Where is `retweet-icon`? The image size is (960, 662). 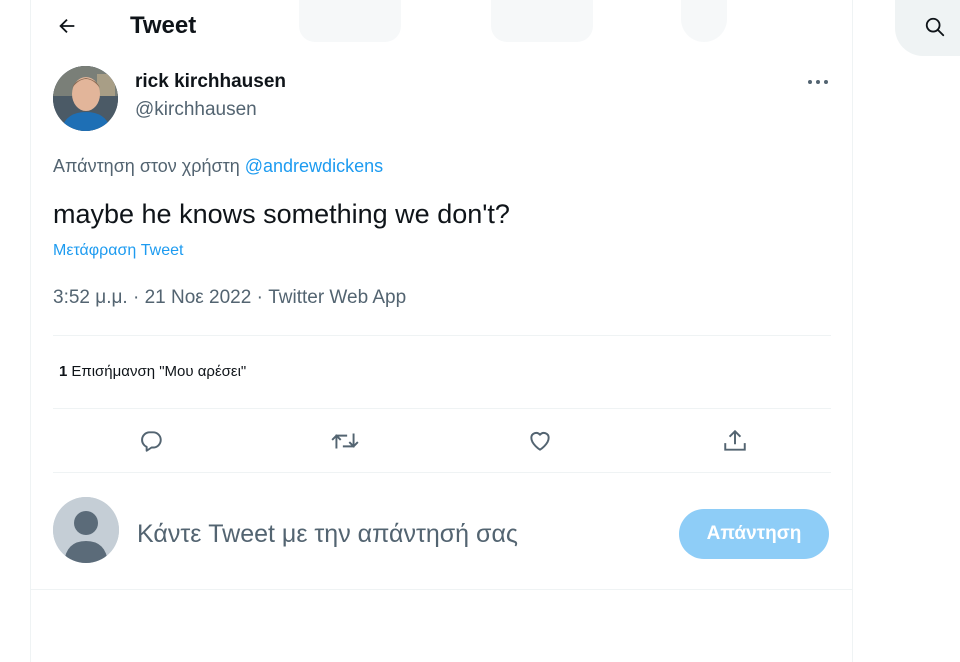
retweet-icon is located at coordinates (345, 441).